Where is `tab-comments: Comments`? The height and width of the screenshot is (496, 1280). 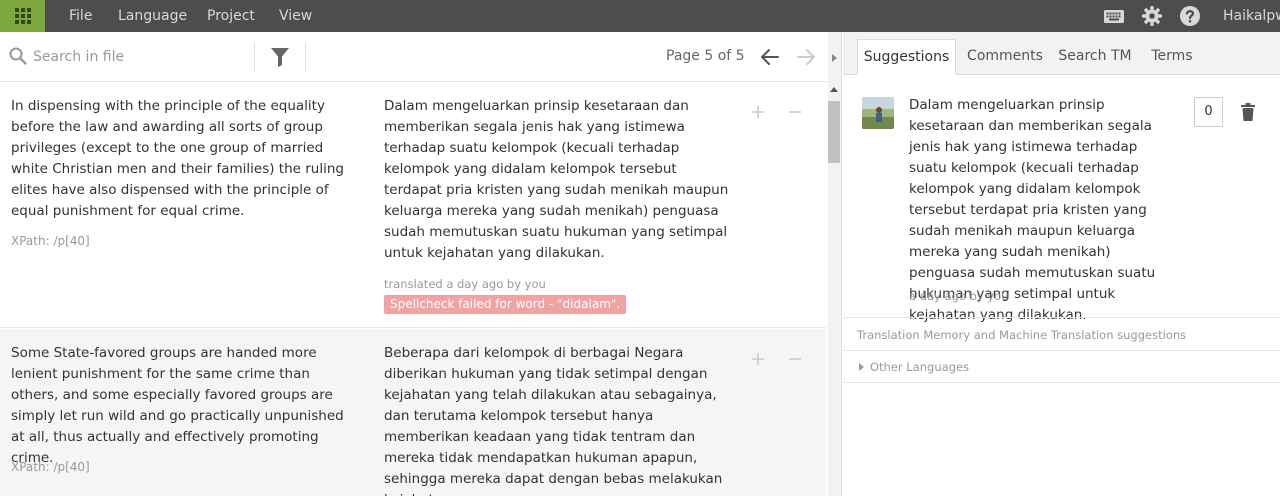
tab-comments: Comments is located at coordinates (1005, 57).